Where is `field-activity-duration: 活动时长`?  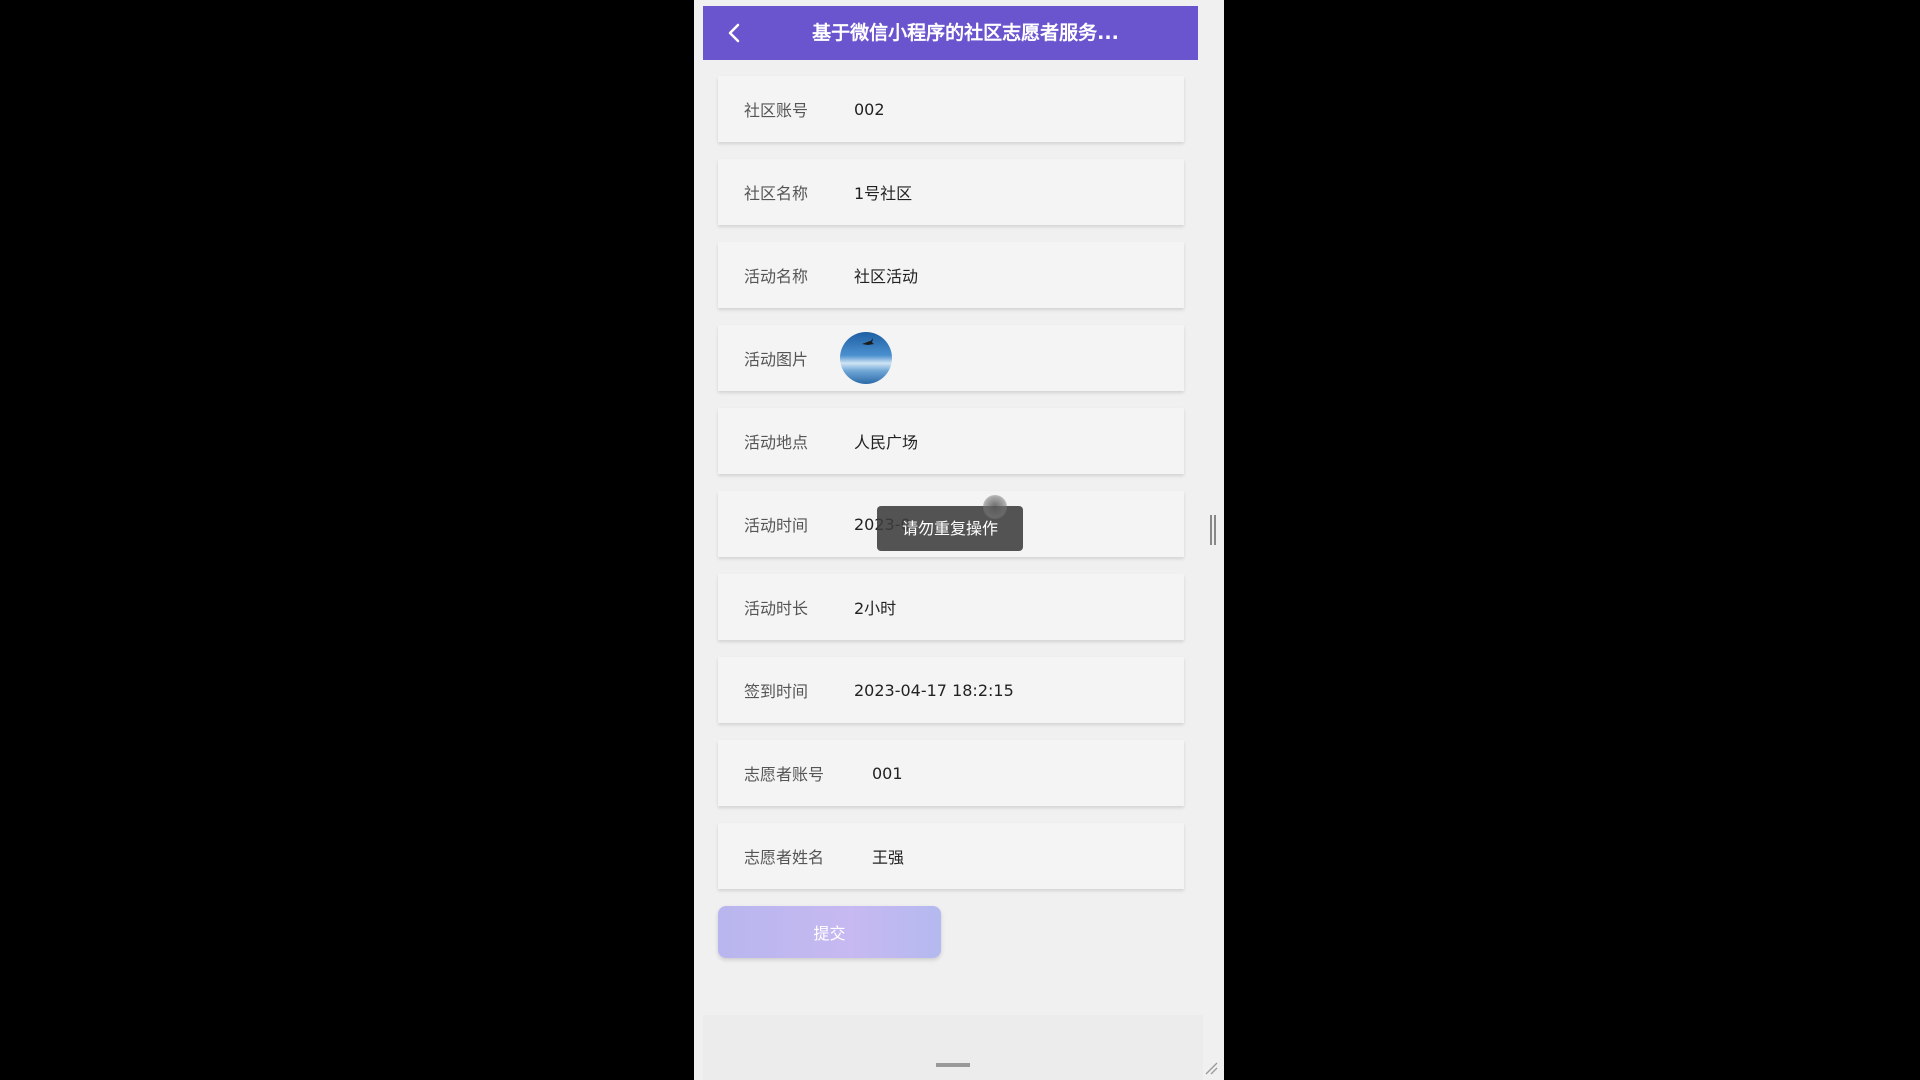
field-activity-duration: 活动时长 is located at coordinates (951, 607).